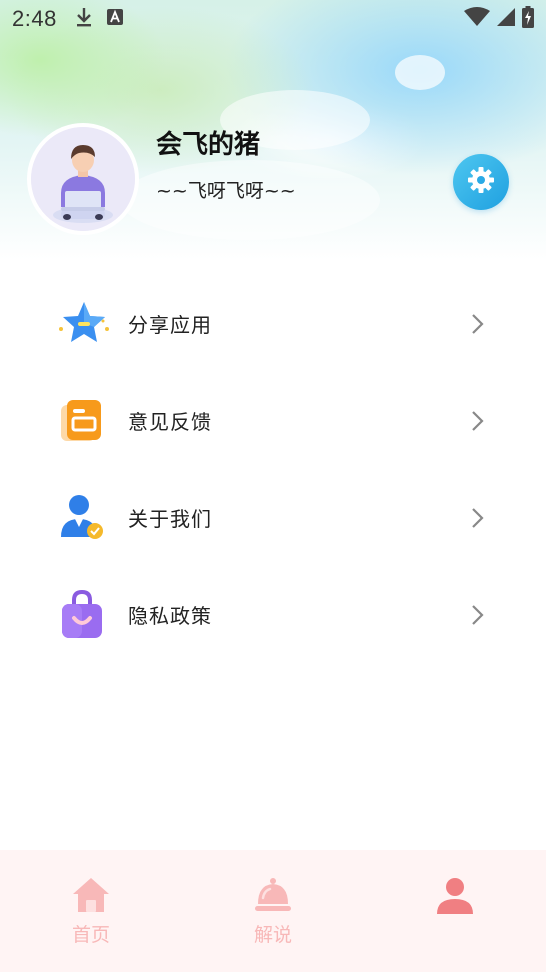 This screenshot has height=972, width=546. I want to click on settings-button, so click(481, 182).